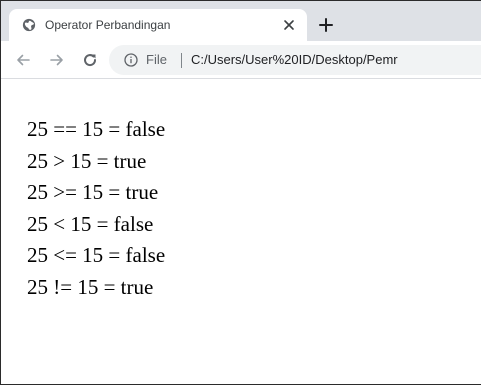 The image size is (481, 385). What do you see at coordinates (90, 286) in the screenshot?
I see `result-line-not-equal: 25 != 15 = true` at bounding box center [90, 286].